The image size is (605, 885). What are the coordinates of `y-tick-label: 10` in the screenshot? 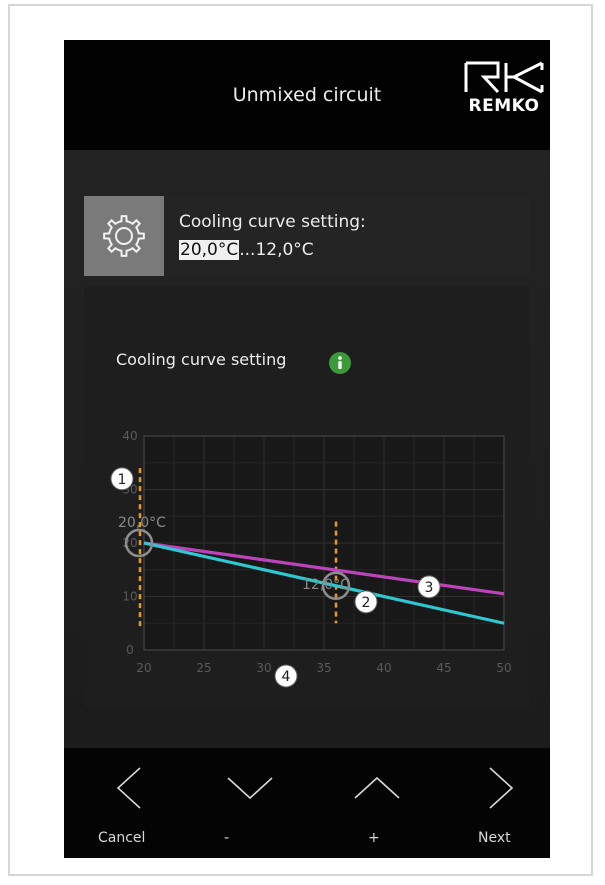 It's located at (129, 597).